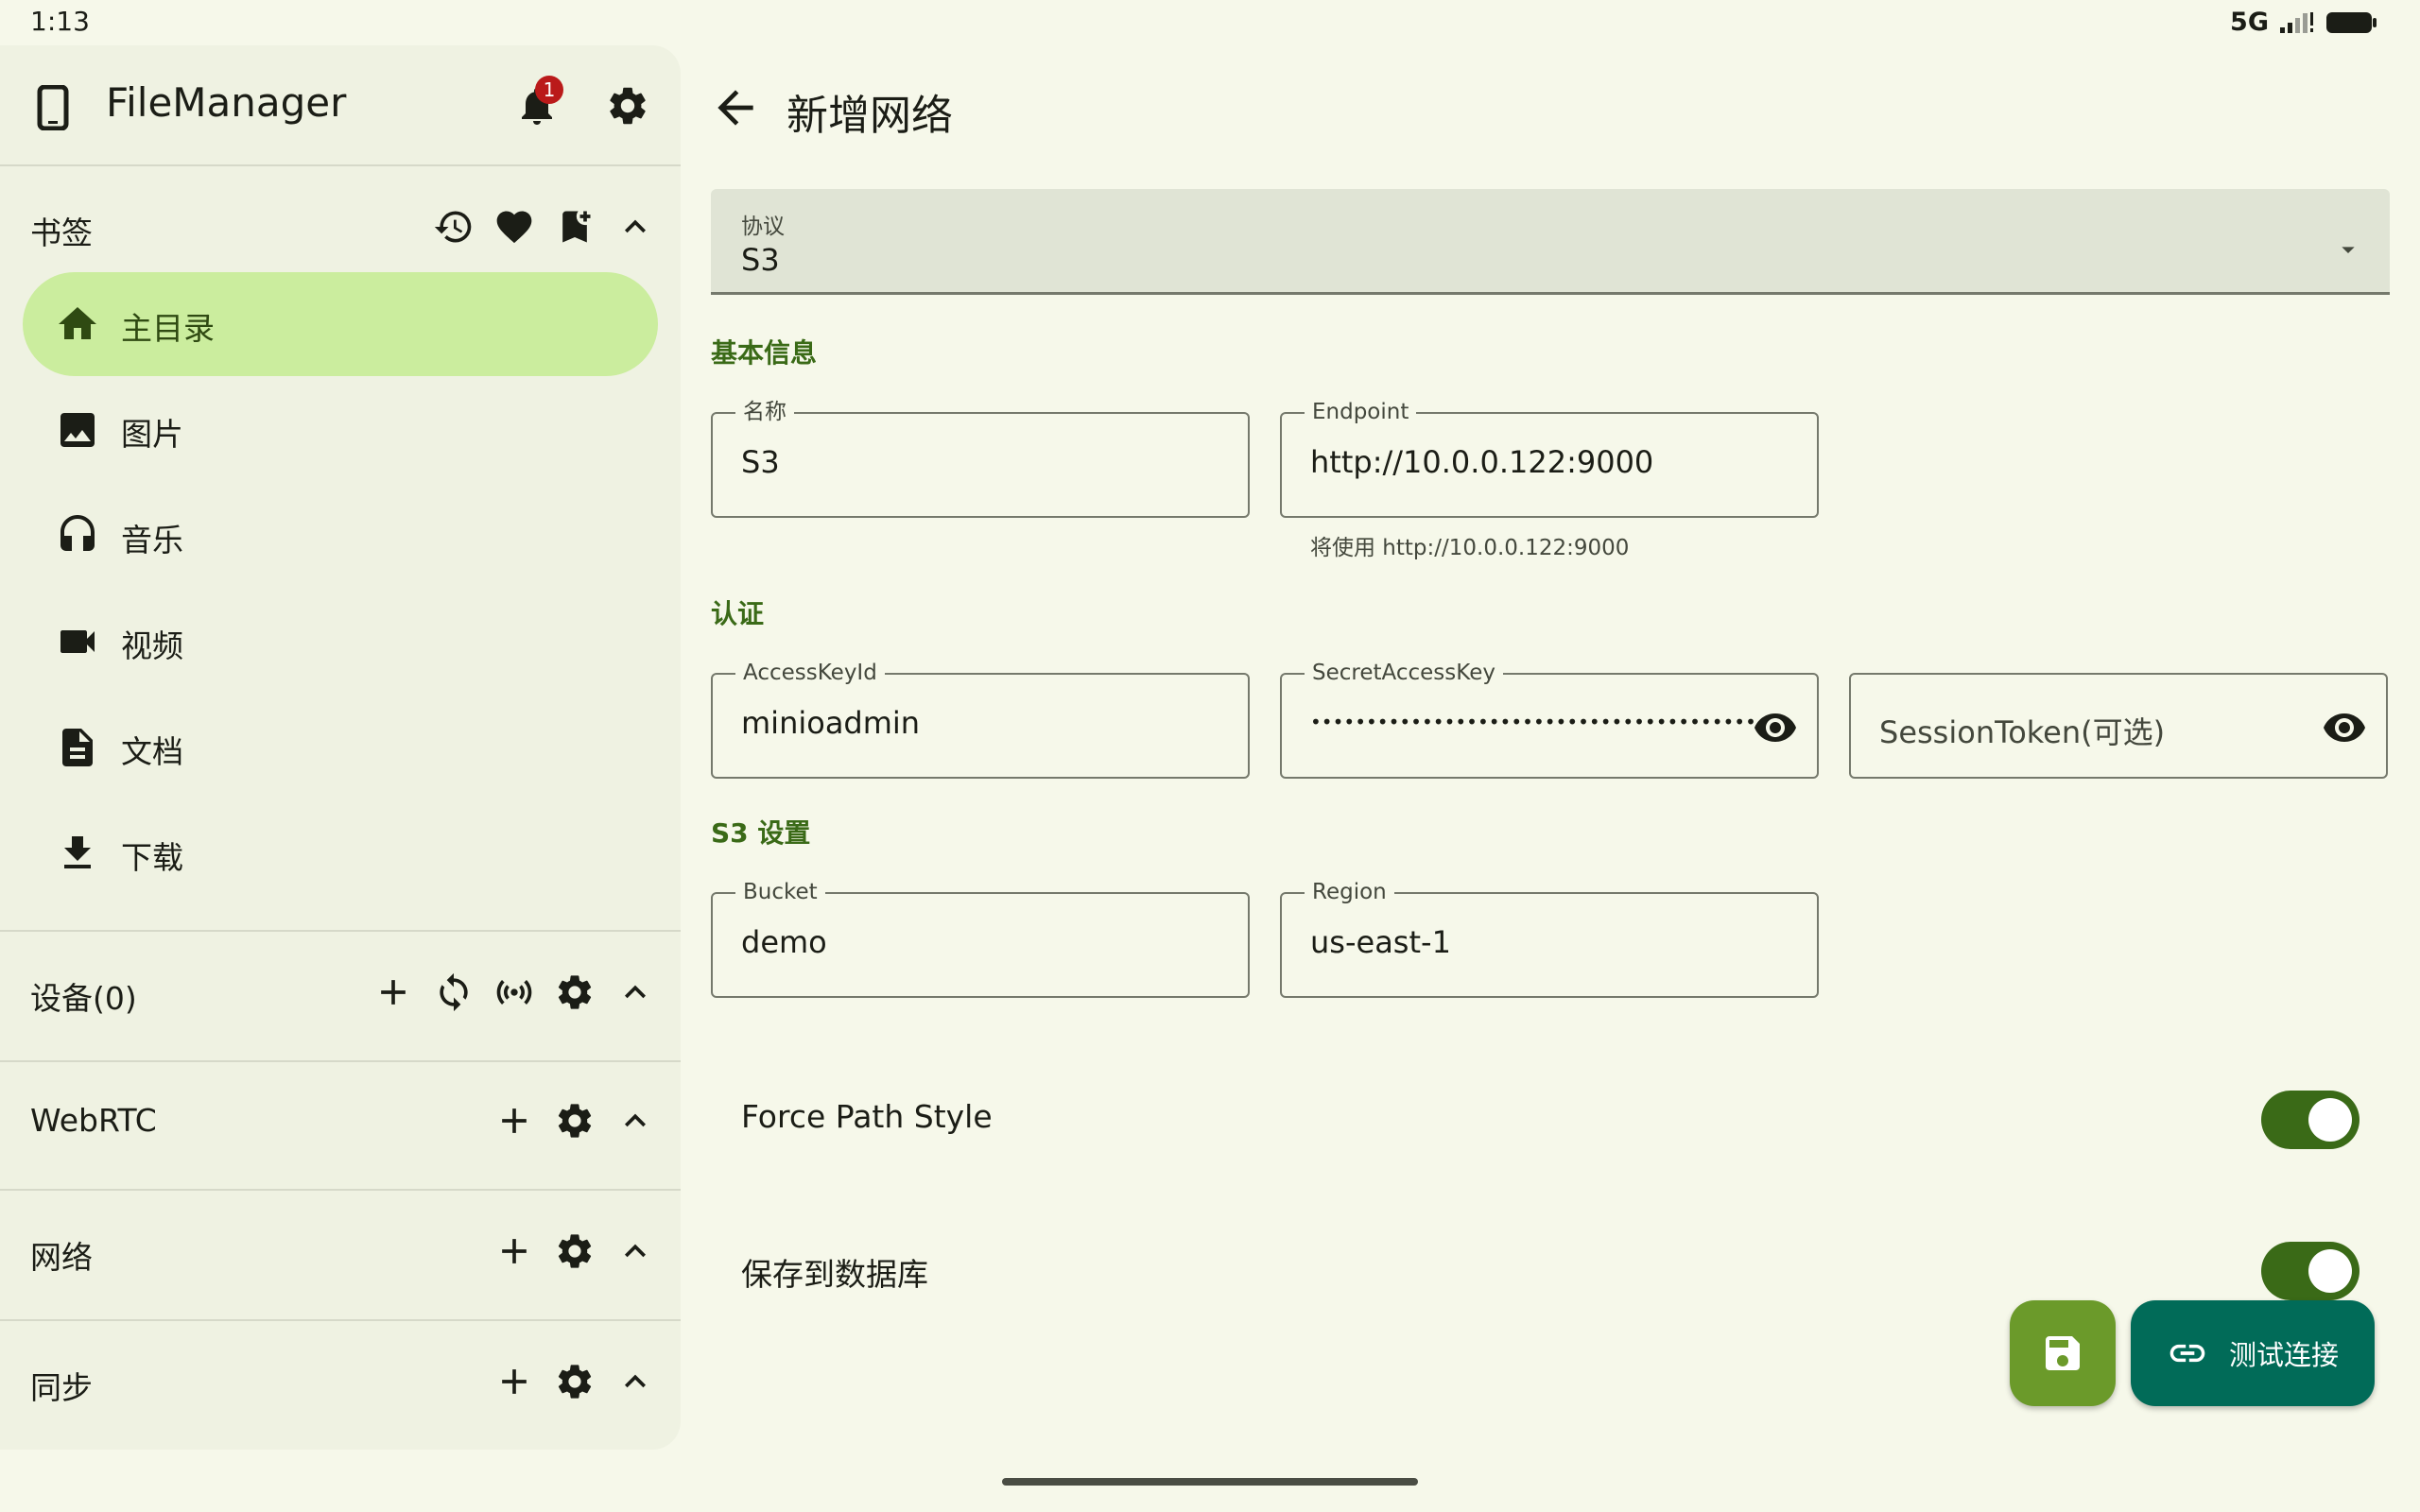  Describe the element at coordinates (93, 1120) in the screenshot. I see `webrtc-title: WebRTC` at that location.